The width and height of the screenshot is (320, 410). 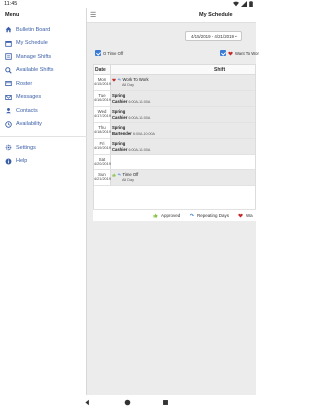 What do you see at coordinates (247, 53) in the screenshot?
I see `want-to-work-label: Want To Wor` at bounding box center [247, 53].